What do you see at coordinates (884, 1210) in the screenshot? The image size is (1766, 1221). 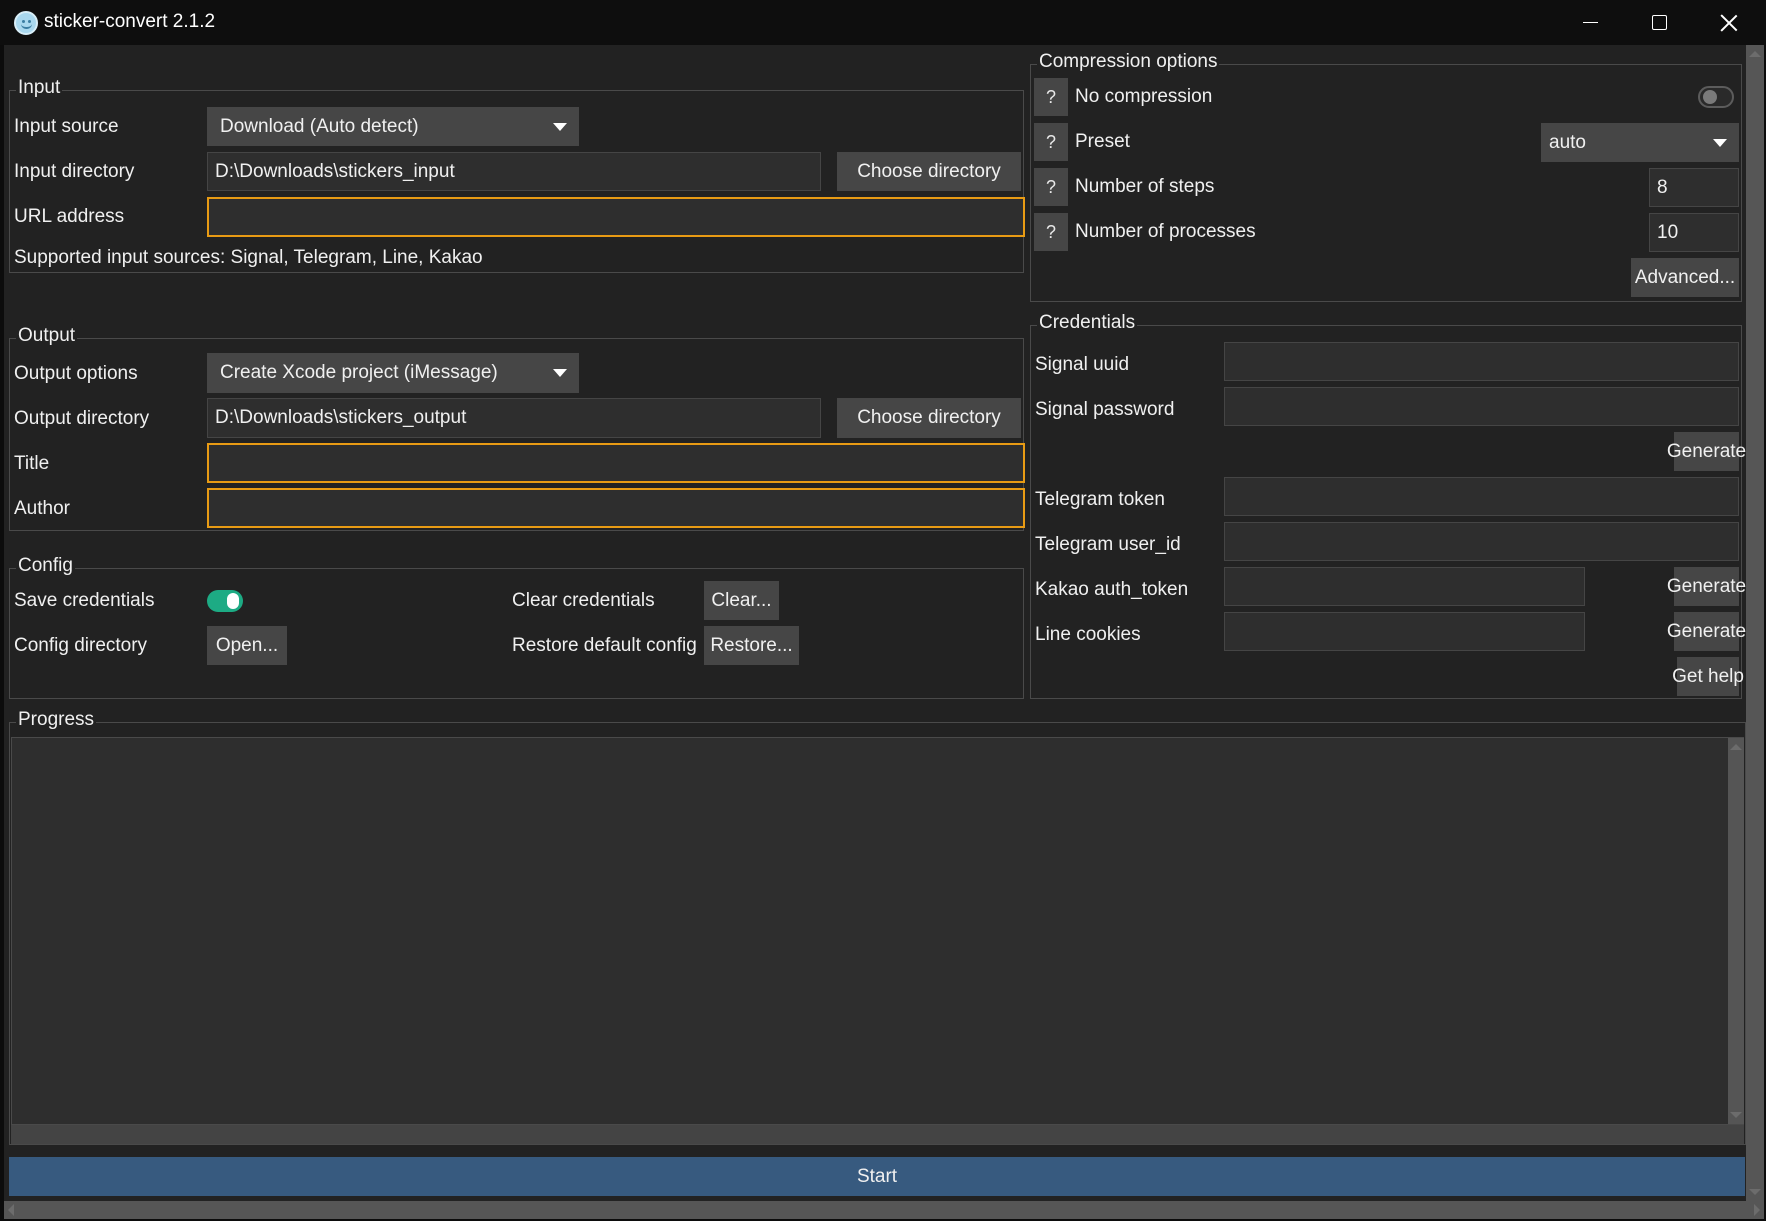 I see `window-horizontal-scrollbar` at bounding box center [884, 1210].